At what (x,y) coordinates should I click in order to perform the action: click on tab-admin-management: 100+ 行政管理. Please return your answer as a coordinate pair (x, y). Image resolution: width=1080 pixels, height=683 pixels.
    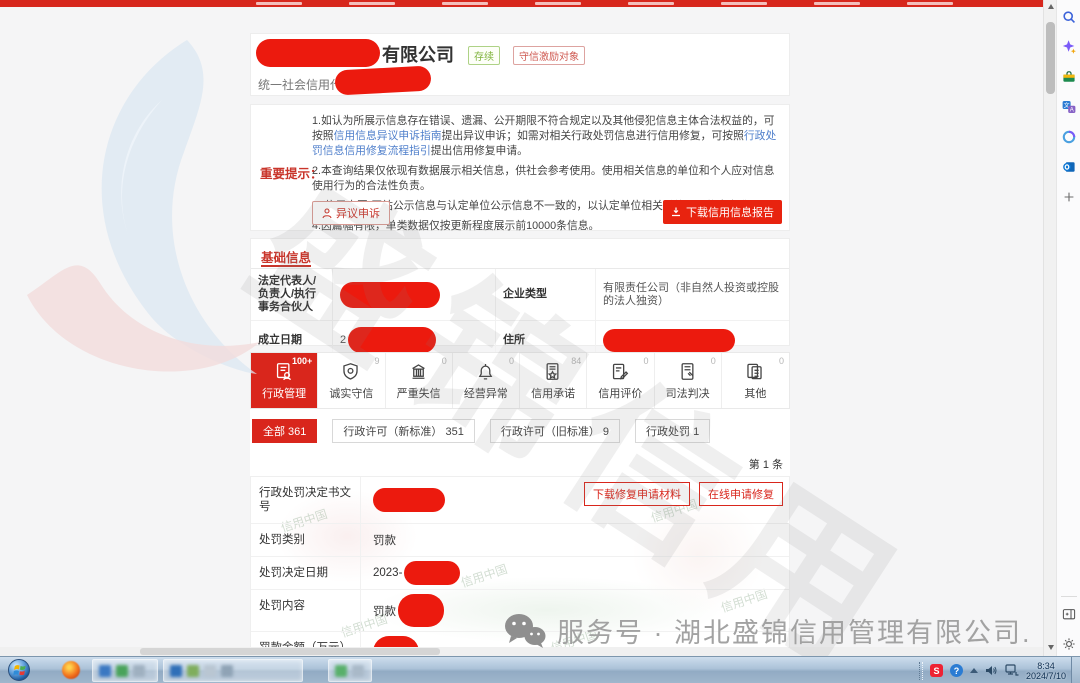
    Looking at the image, I should click on (285, 380).